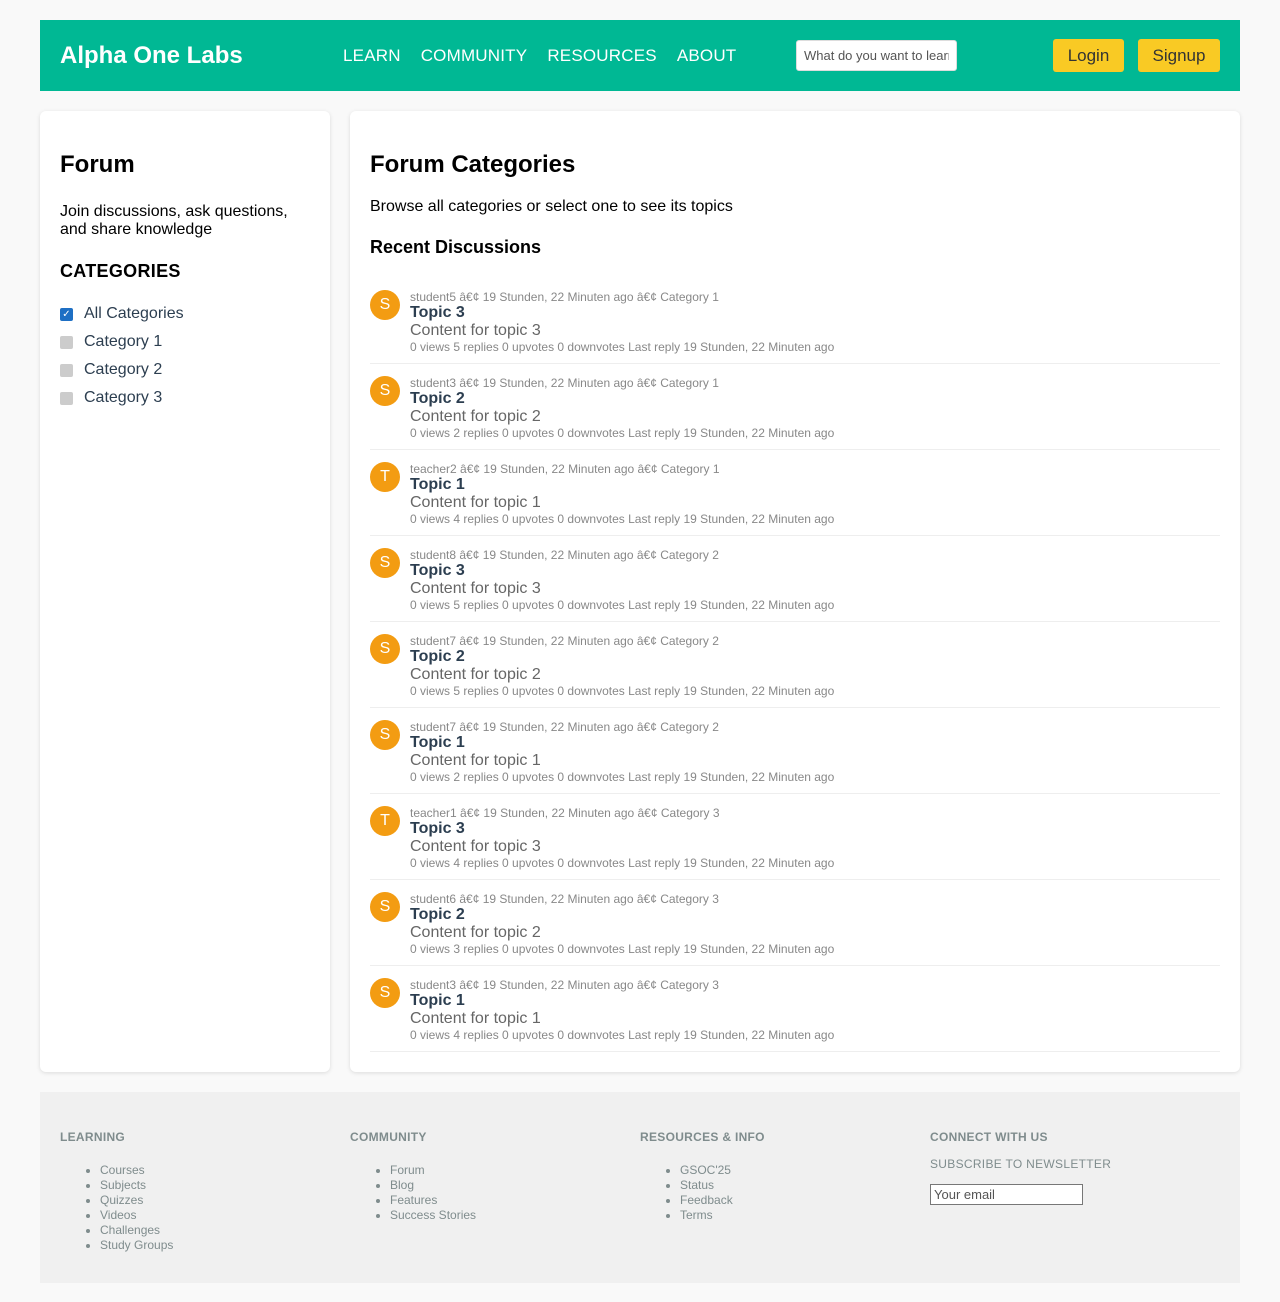 The height and width of the screenshot is (1302, 1280). I want to click on category-label: Category 3, so click(123, 397).